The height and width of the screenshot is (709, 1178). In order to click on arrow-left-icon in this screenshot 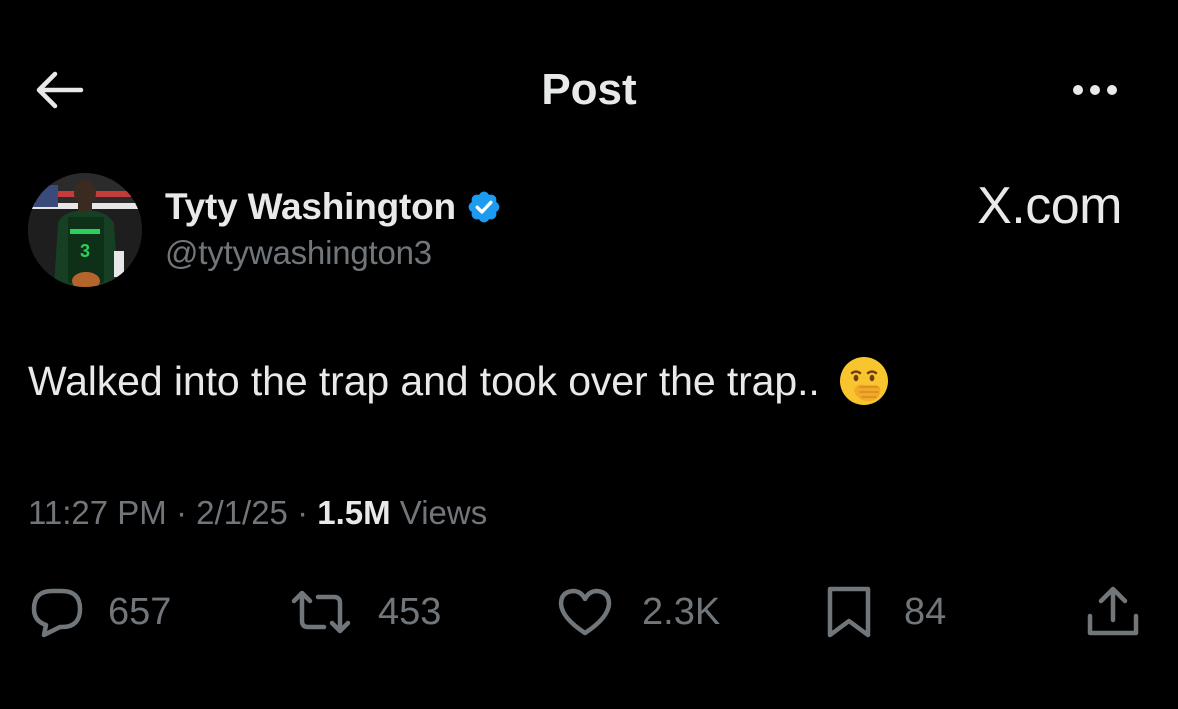, I will do `click(60, 90)`.